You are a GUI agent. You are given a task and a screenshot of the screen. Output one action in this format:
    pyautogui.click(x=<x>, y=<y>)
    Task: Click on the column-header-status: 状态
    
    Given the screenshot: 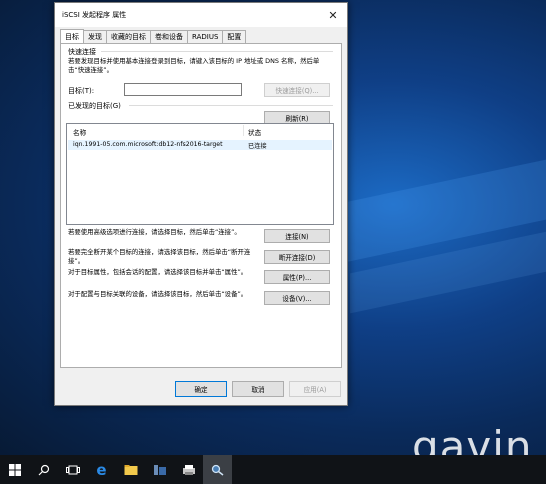 What is the action you would take?
    pyautogui.click(x=254, y=132)
    